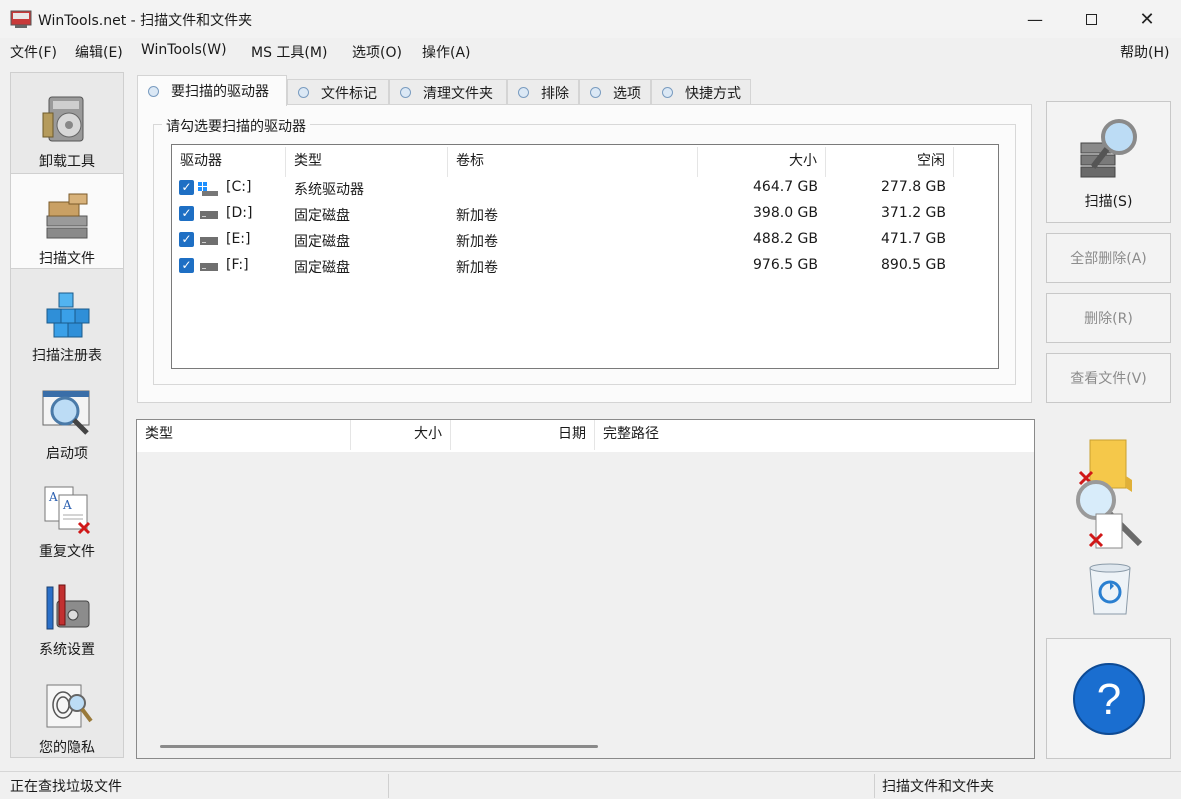 The width and height of the screenshot is (1181, 799). What do you see at coordinates (555, 93) in the screenshot?
I see `tab-label: 排除` at bounding box center [555, 93].